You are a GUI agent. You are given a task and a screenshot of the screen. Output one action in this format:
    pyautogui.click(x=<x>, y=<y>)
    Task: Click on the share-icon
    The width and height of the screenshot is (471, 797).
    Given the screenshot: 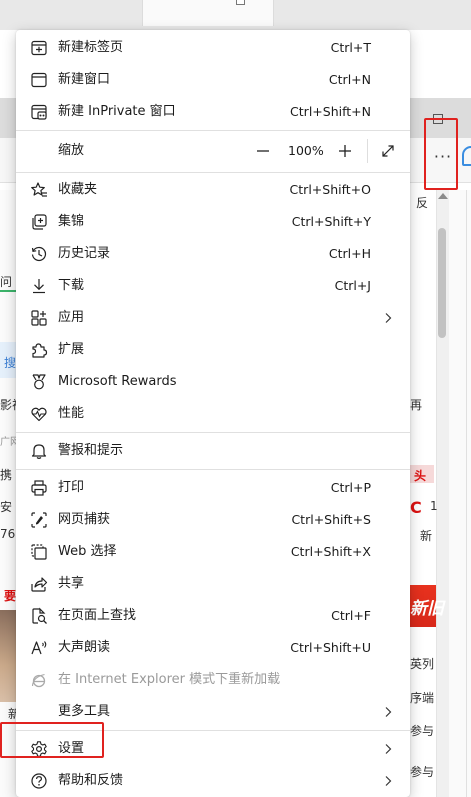 What is the action you would take?
    pyautogui.click(x=39, y=584)
    